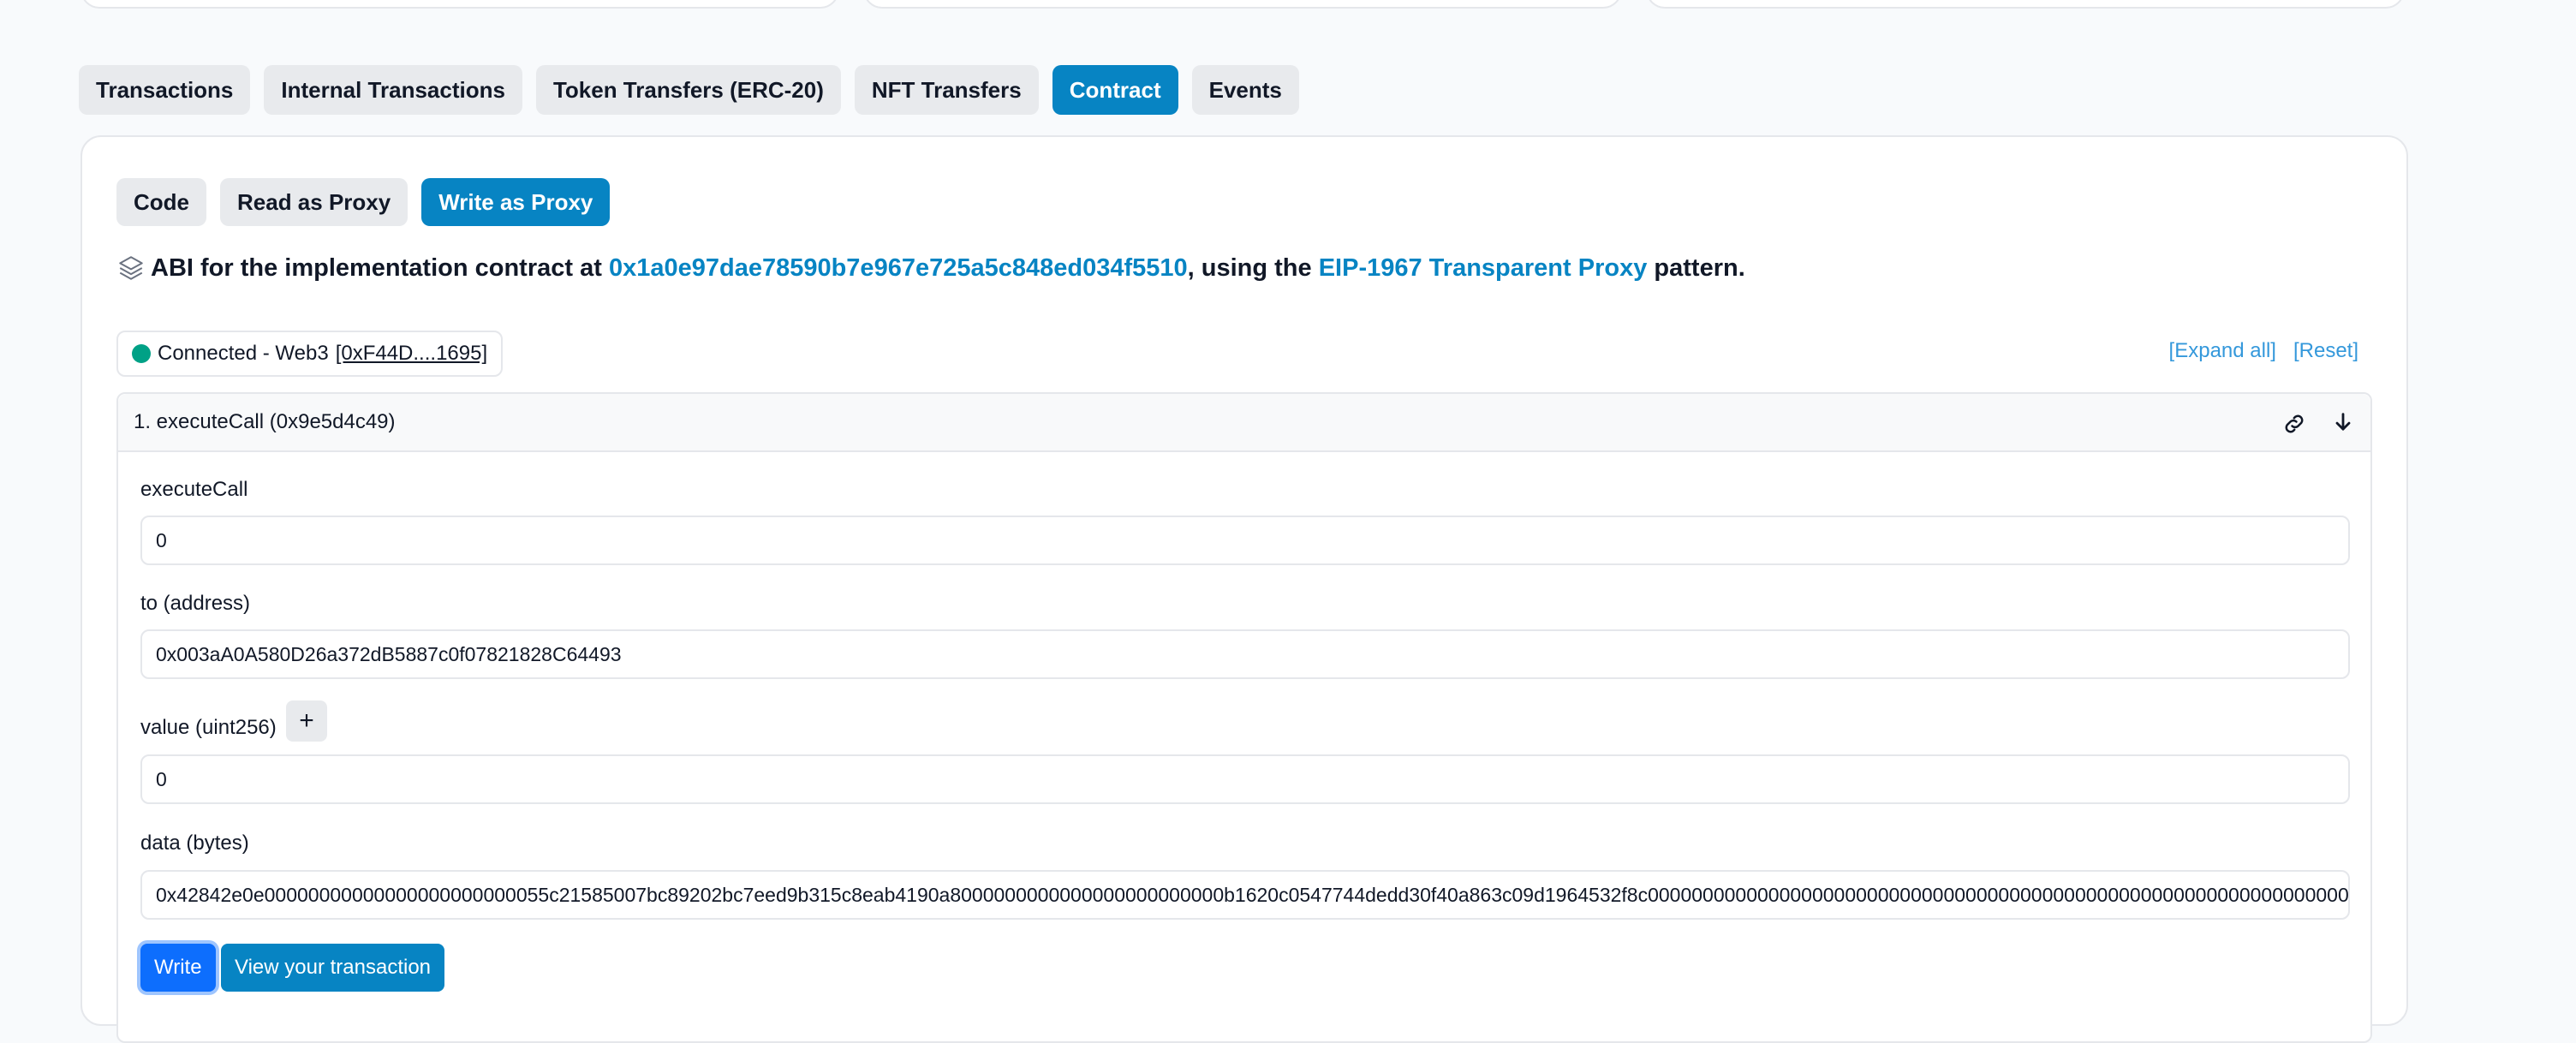 Image resolution: width=2576 pixels, height=1043 pixels. What do you see at coordinates (161, 202) in the screenshot?
I see `subtab-code: Code` at bounding box center [161, 202].